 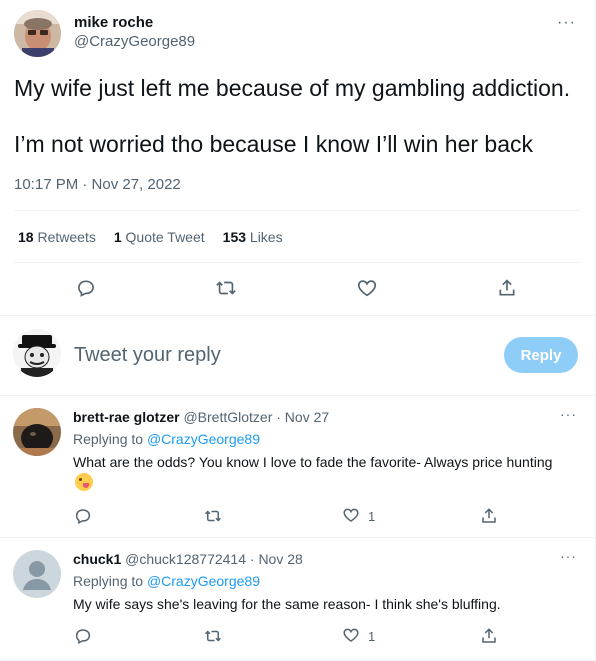 I want to click on retweets-stat: 18 Retweets, so click(x=57, y=237).